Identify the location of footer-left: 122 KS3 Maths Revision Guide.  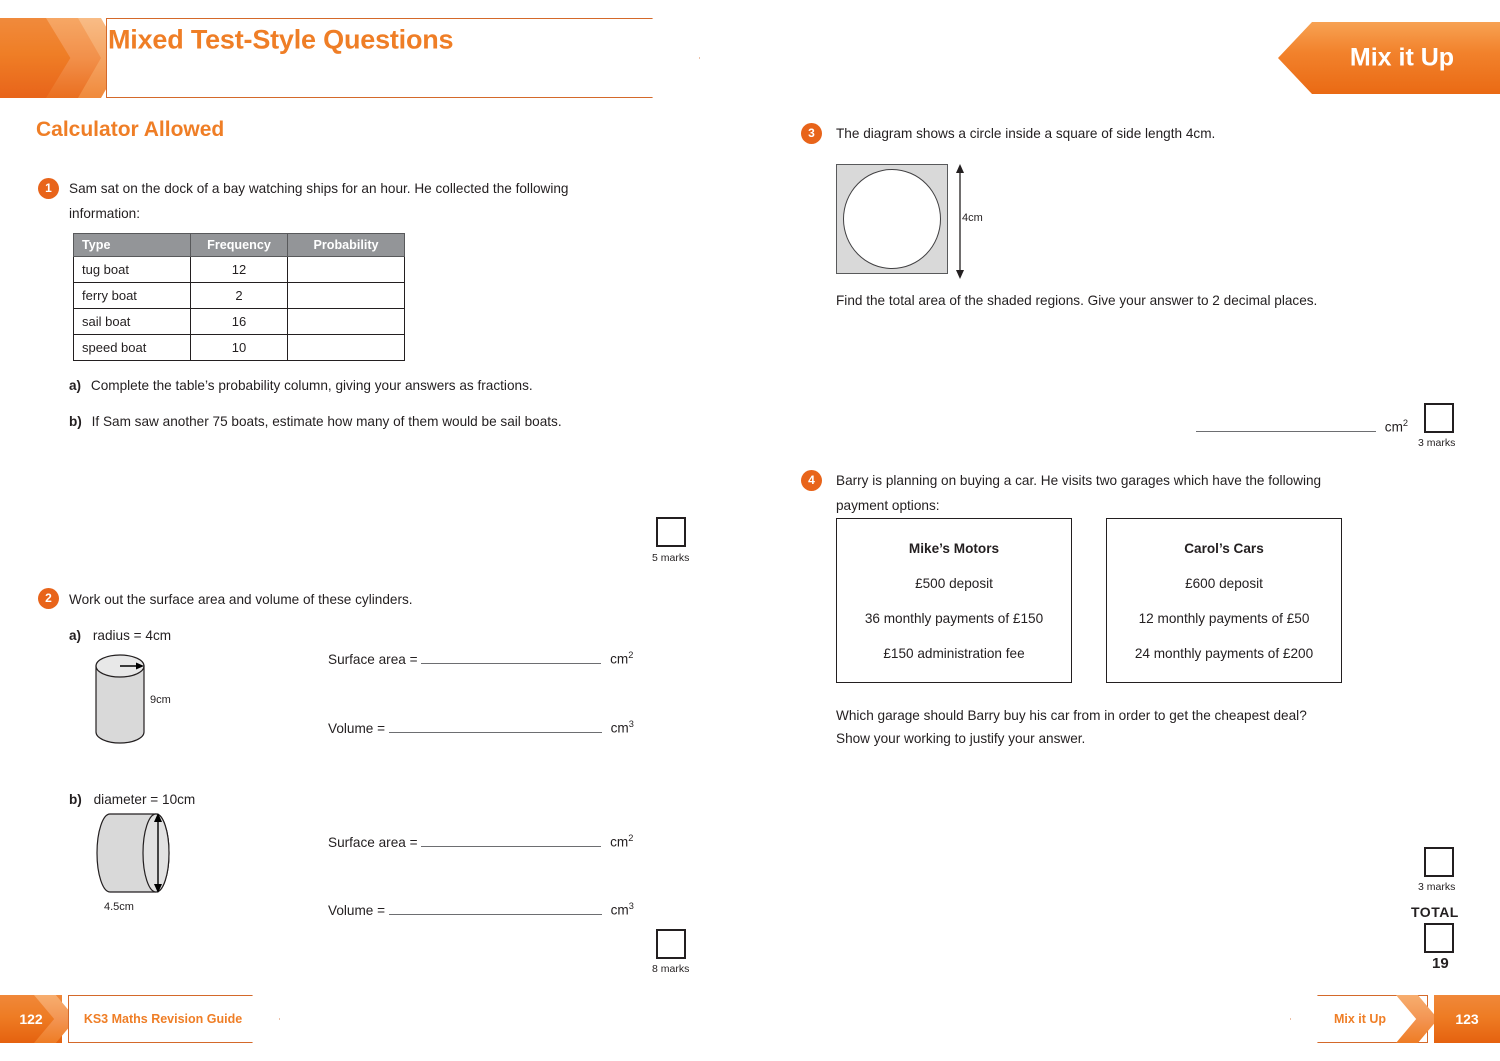
(140, 1019).